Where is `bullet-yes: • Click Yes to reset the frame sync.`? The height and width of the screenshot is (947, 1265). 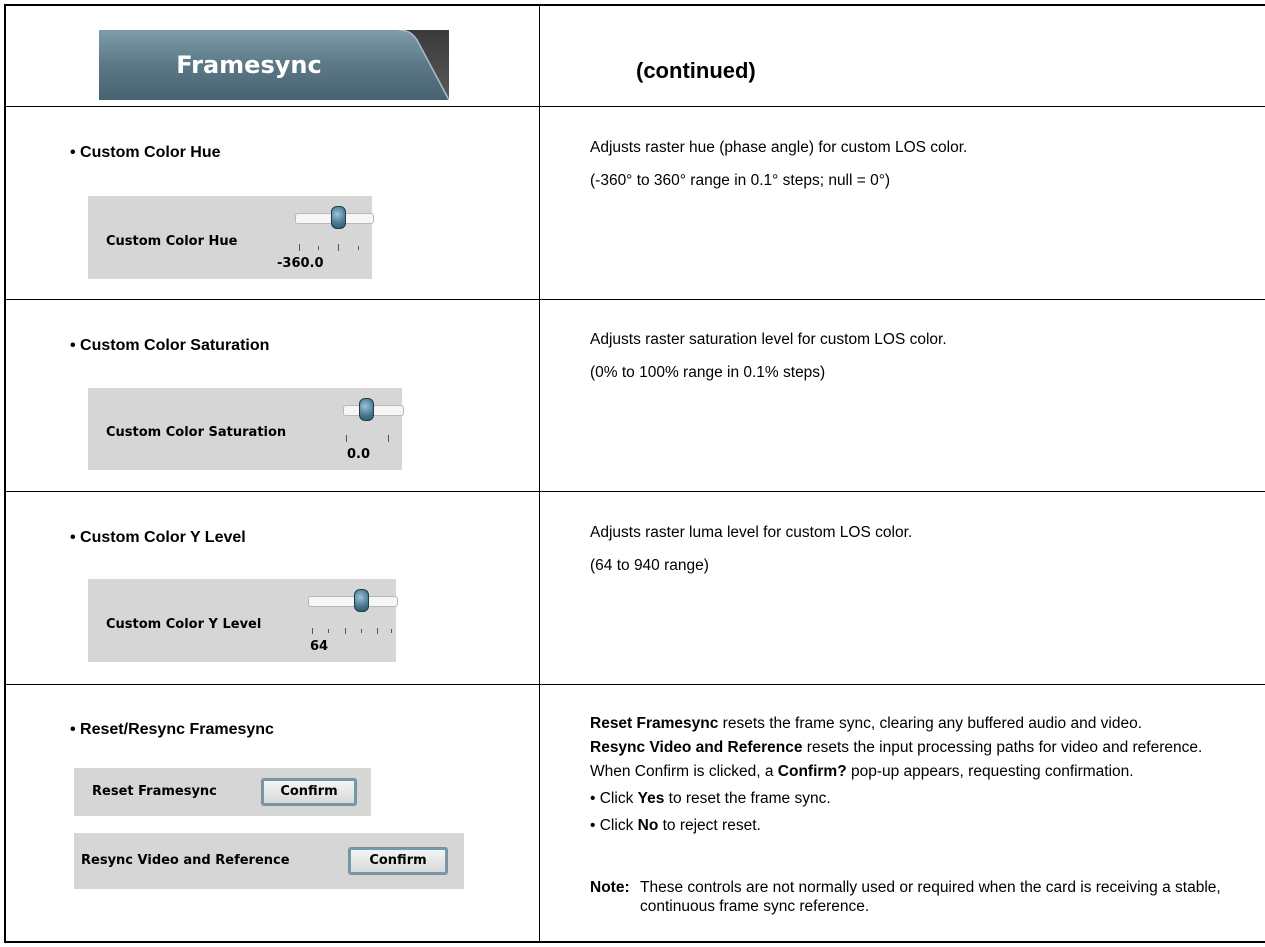
bullet-yes: • Click Yes to reset the frame sync. is located at coordinates (919, 798).